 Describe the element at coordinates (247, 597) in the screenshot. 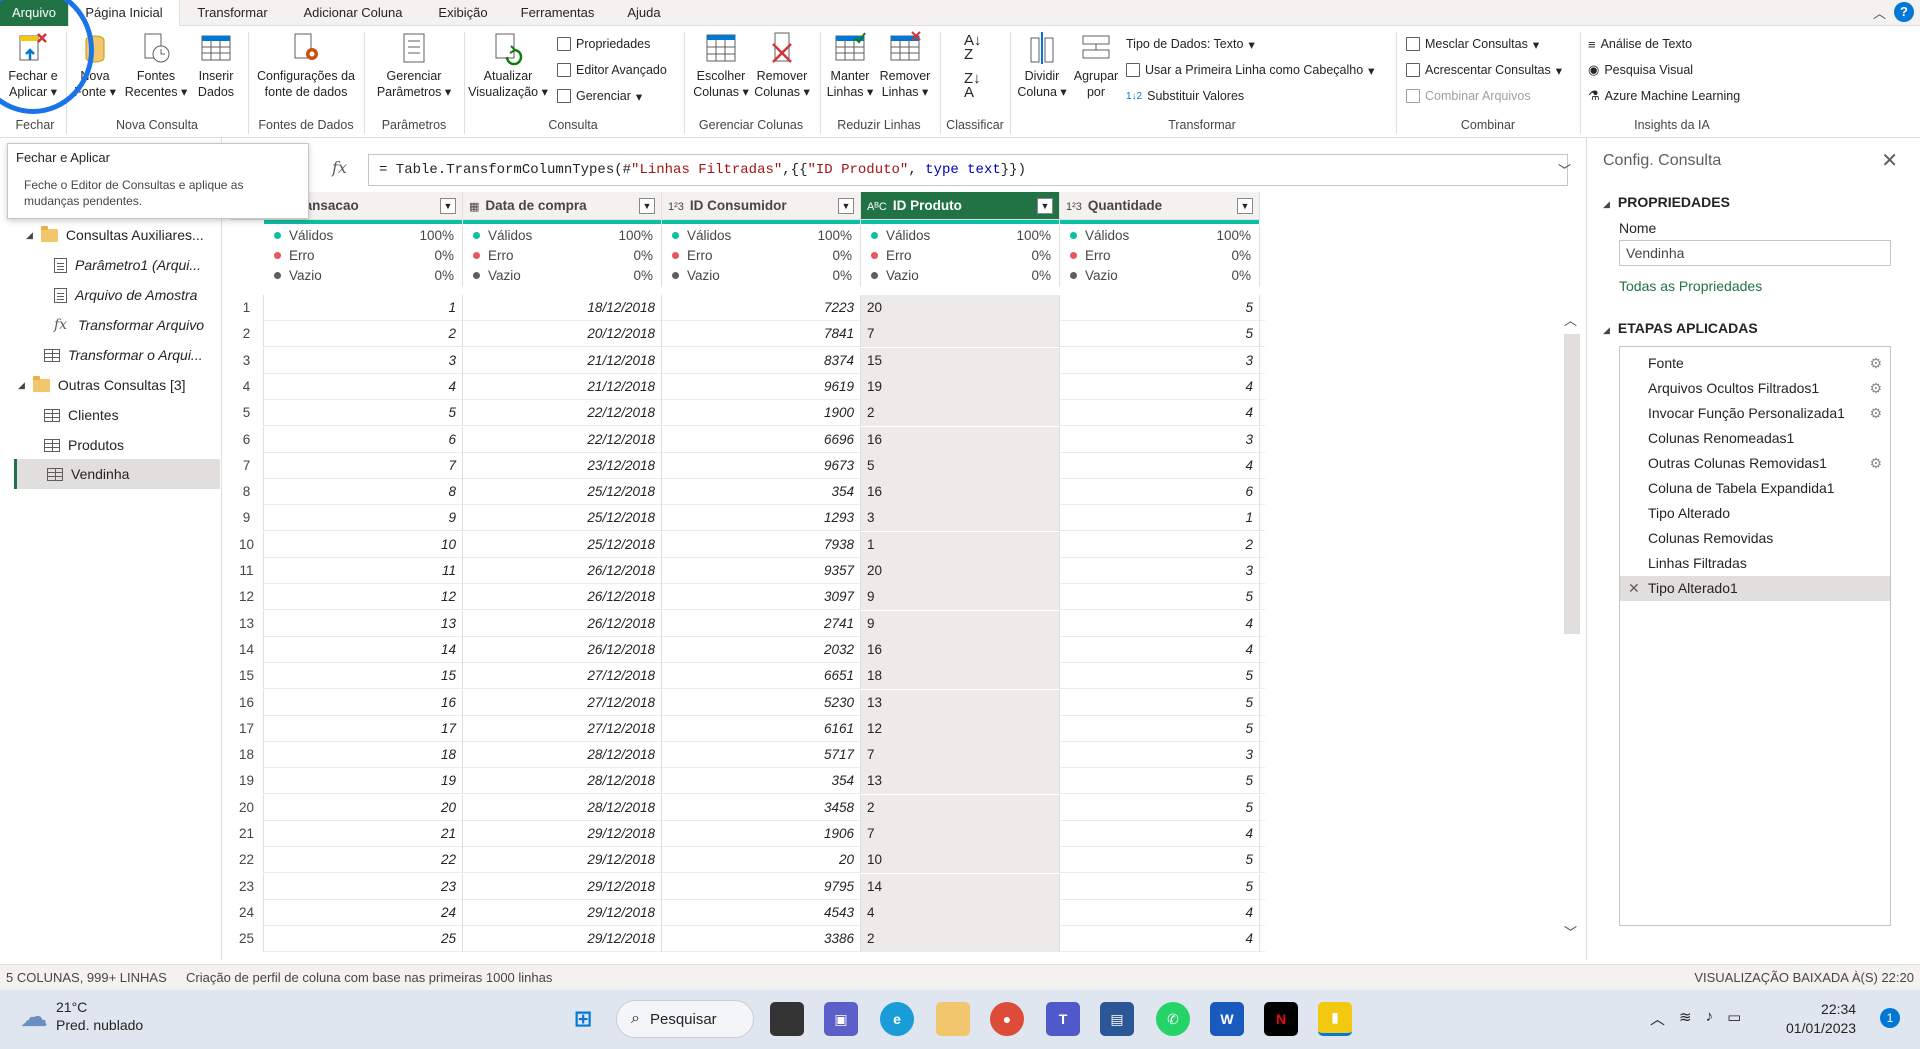

I see `row-number: 12` at that location.